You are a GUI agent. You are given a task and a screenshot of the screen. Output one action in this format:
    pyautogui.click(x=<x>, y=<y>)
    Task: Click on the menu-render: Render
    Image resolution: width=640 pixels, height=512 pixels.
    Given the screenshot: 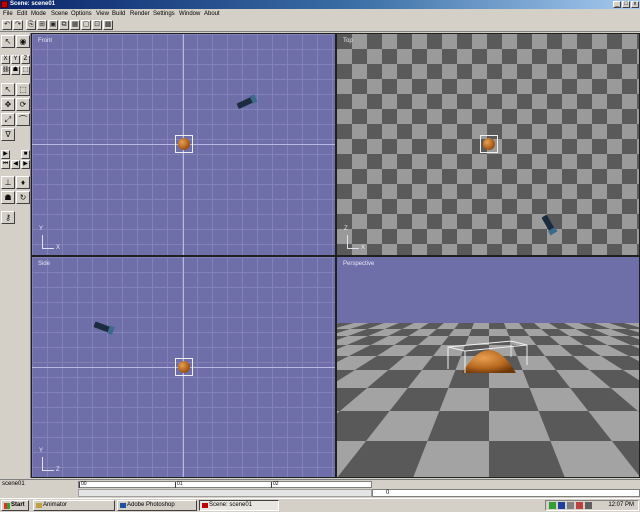 What is the action you would take?
    pyautogui.click(x=140, y=14)
    